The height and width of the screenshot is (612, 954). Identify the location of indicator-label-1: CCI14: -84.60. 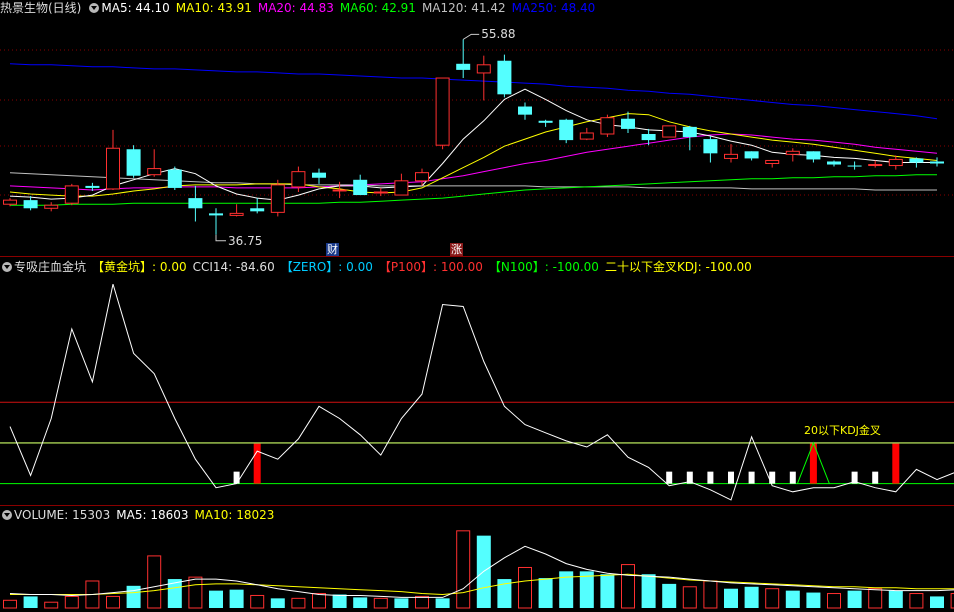
(233, 267).